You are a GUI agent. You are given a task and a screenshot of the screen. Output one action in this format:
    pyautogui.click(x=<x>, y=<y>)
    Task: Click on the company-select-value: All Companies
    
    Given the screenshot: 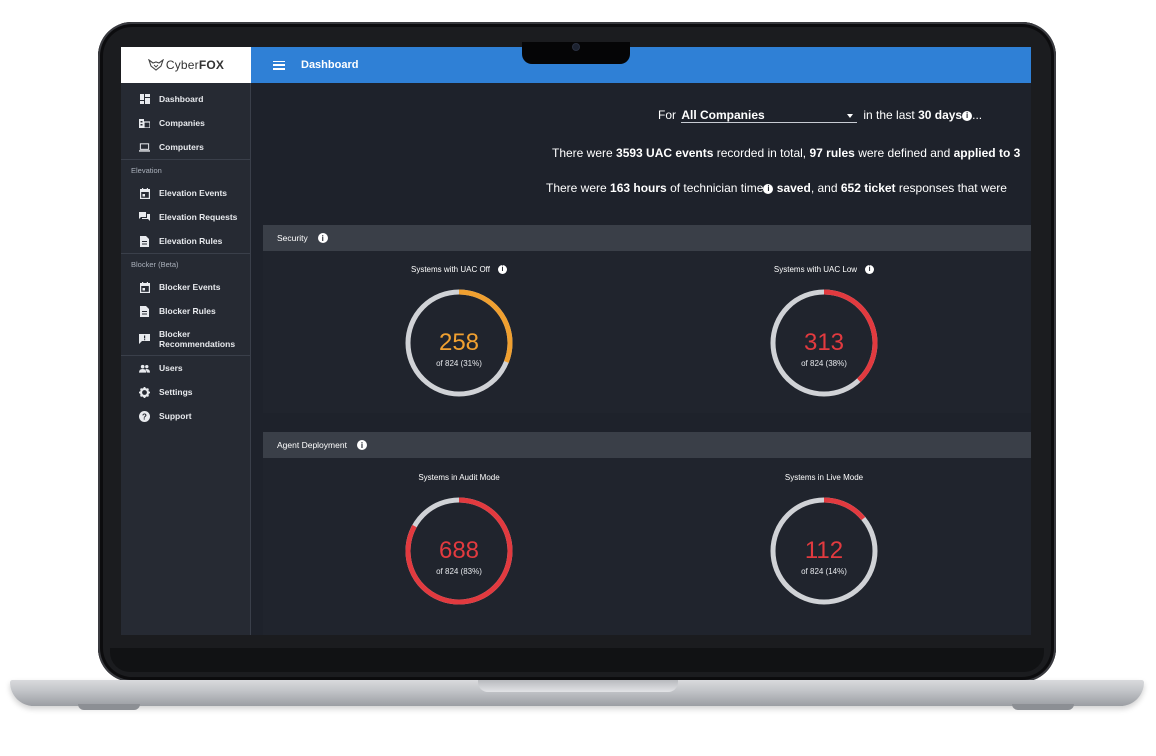 What is the action you would take?
    pyautogui.click(x=723, y=115)
    